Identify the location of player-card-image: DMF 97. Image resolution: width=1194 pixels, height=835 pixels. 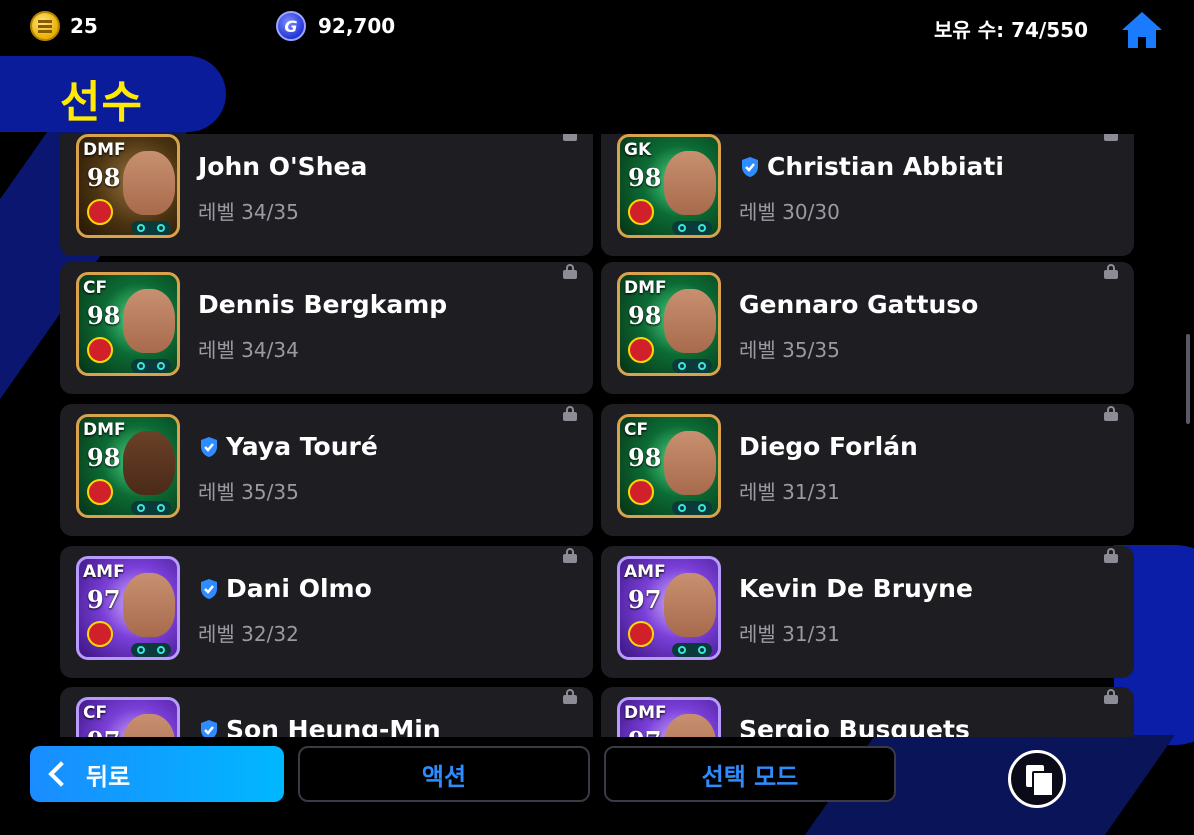
(669, 717).